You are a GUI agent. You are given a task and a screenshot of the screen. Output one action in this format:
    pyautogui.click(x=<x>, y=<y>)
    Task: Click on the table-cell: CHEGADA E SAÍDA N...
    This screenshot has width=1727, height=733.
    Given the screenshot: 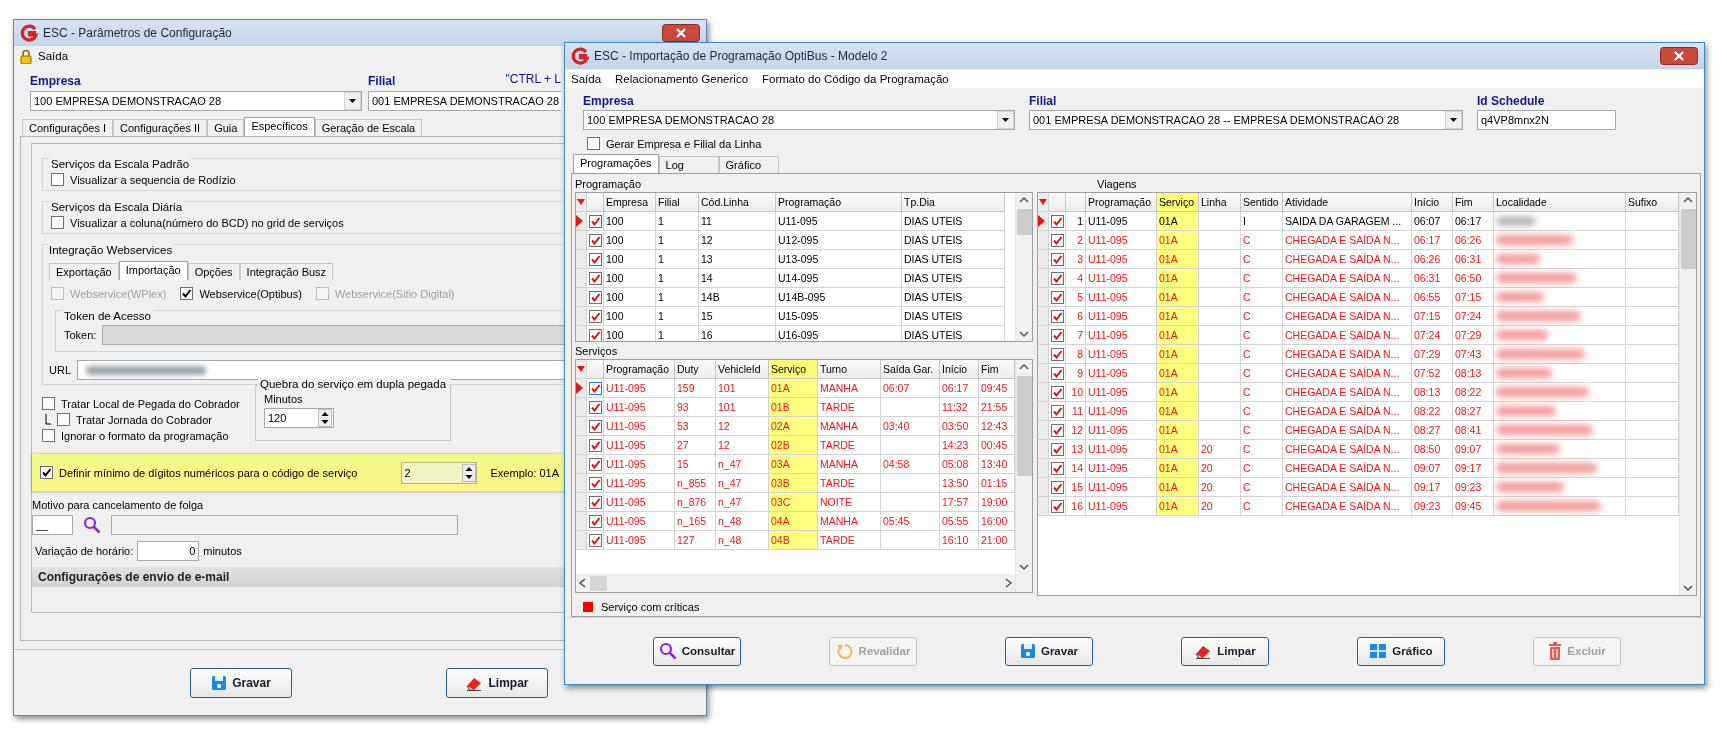 What is the action you would take?
    pyautogui.click(x=1347, y=392)
    